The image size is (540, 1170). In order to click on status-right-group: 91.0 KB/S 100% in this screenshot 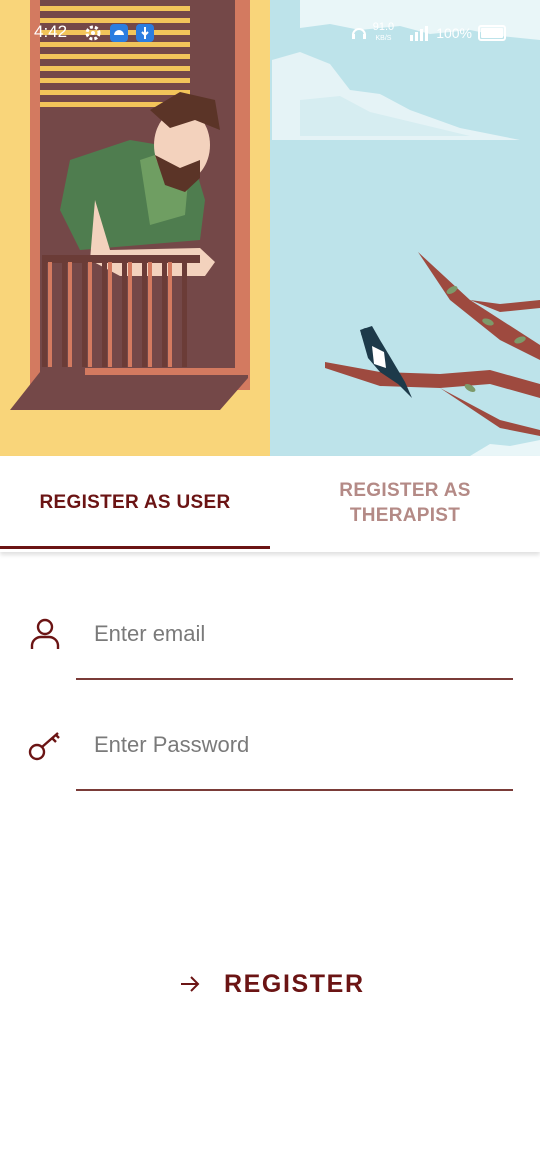, I will do `click(428, 33)`.